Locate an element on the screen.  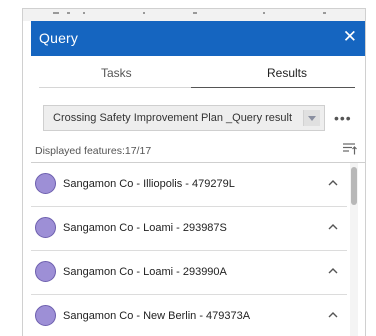
tab-bar: Tasks Results is located at coordinates (198, 73).